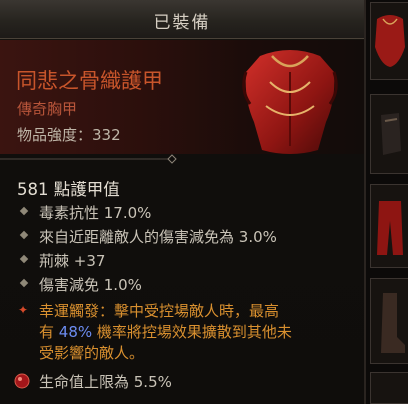 The image size is (408, 404). I want to click on header-title: 已裝備, so click(182, 23).